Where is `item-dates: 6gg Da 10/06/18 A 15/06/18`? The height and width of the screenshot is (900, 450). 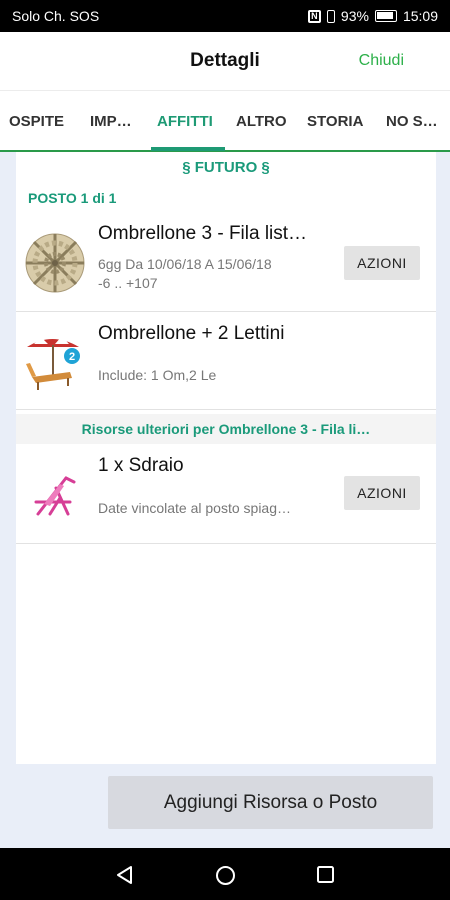
item-dates: 6gg Da 10/06/18 A 15/06/18 is located at coordinates (185, 264).